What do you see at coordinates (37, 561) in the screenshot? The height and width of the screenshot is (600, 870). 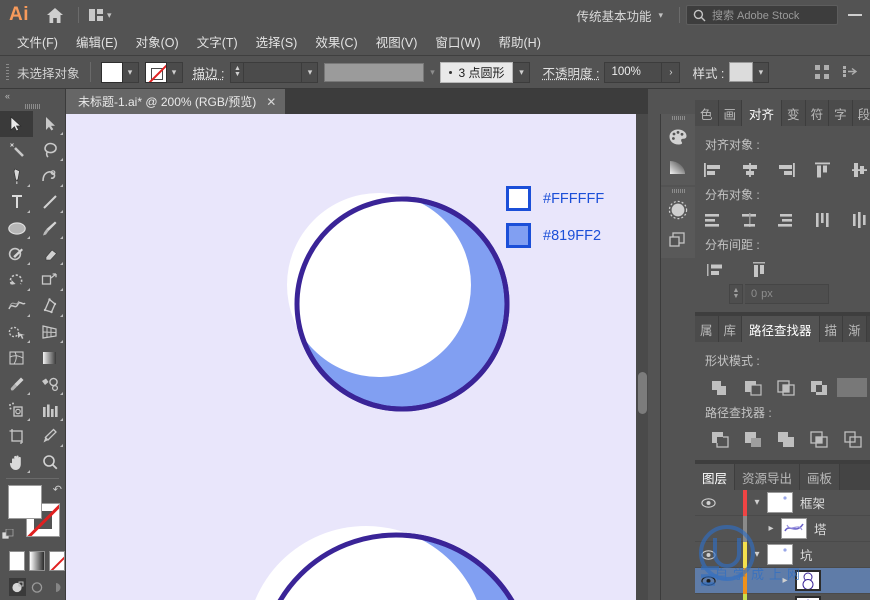 I see `gradient-swatch-button` at bounding box center [37, 561].